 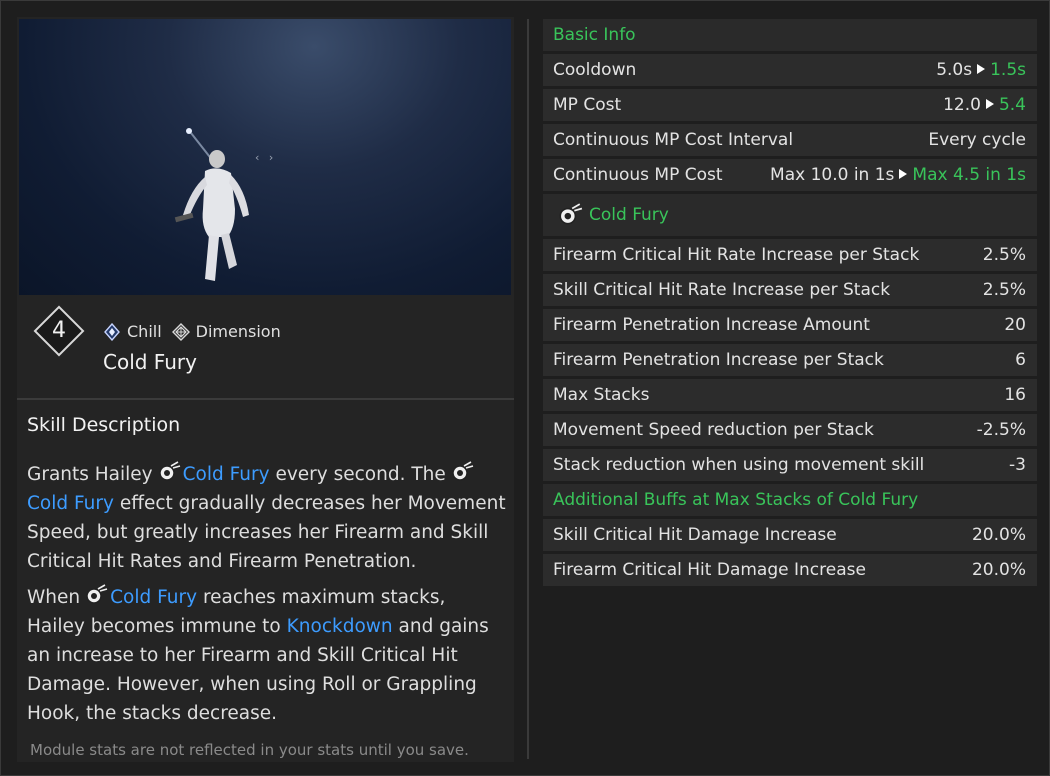 What do you see at coordinates (211, 204) in the screenshot?
I see `character-figure-image` at bounding box center [211, 204].